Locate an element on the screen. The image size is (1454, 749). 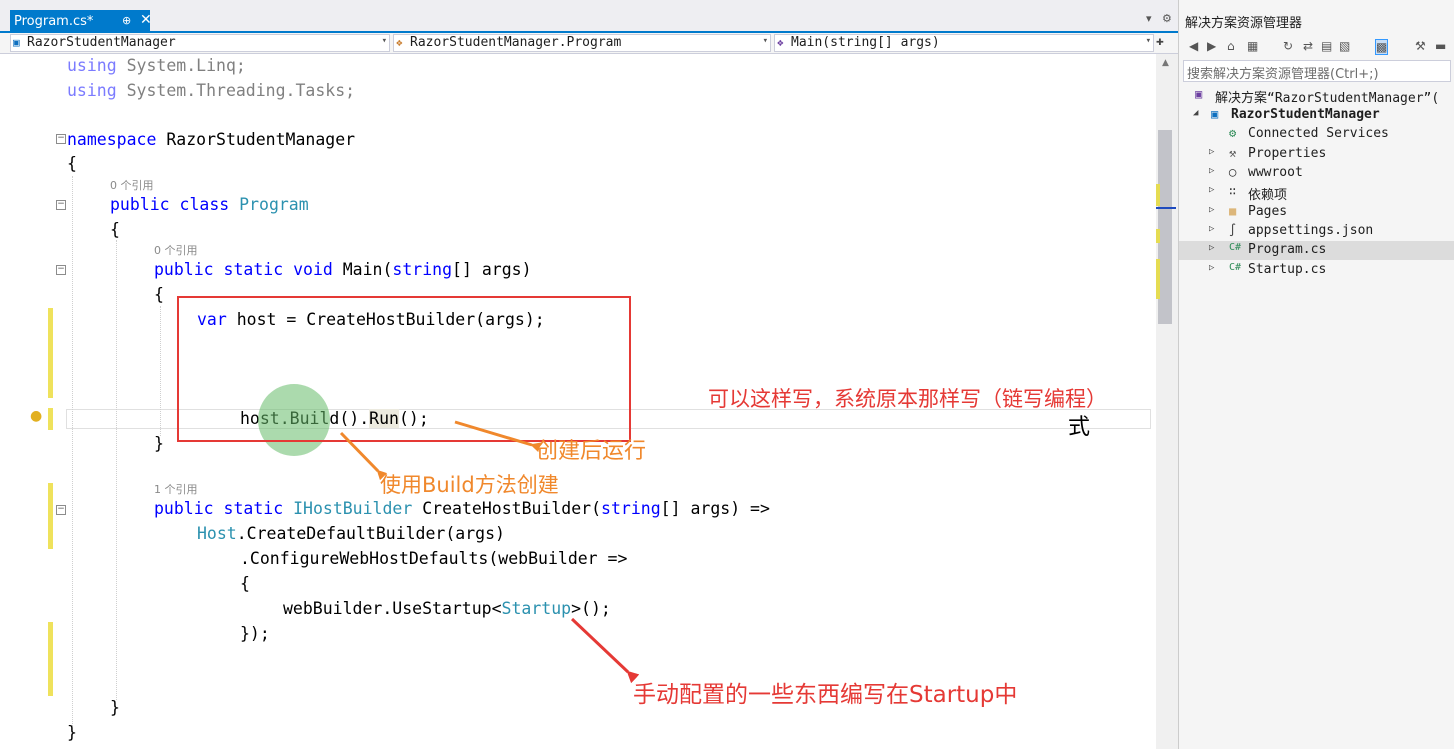
connected-services-icon: ⚙ is located at coordinates (1233, 133).